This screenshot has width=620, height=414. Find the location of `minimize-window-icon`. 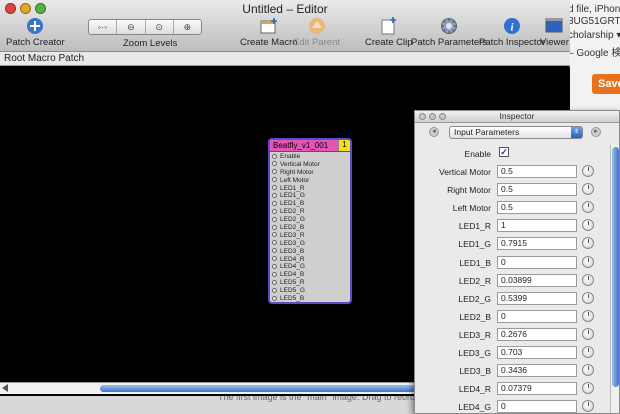

minimize-window-icon is located at coordinates (432, 116).